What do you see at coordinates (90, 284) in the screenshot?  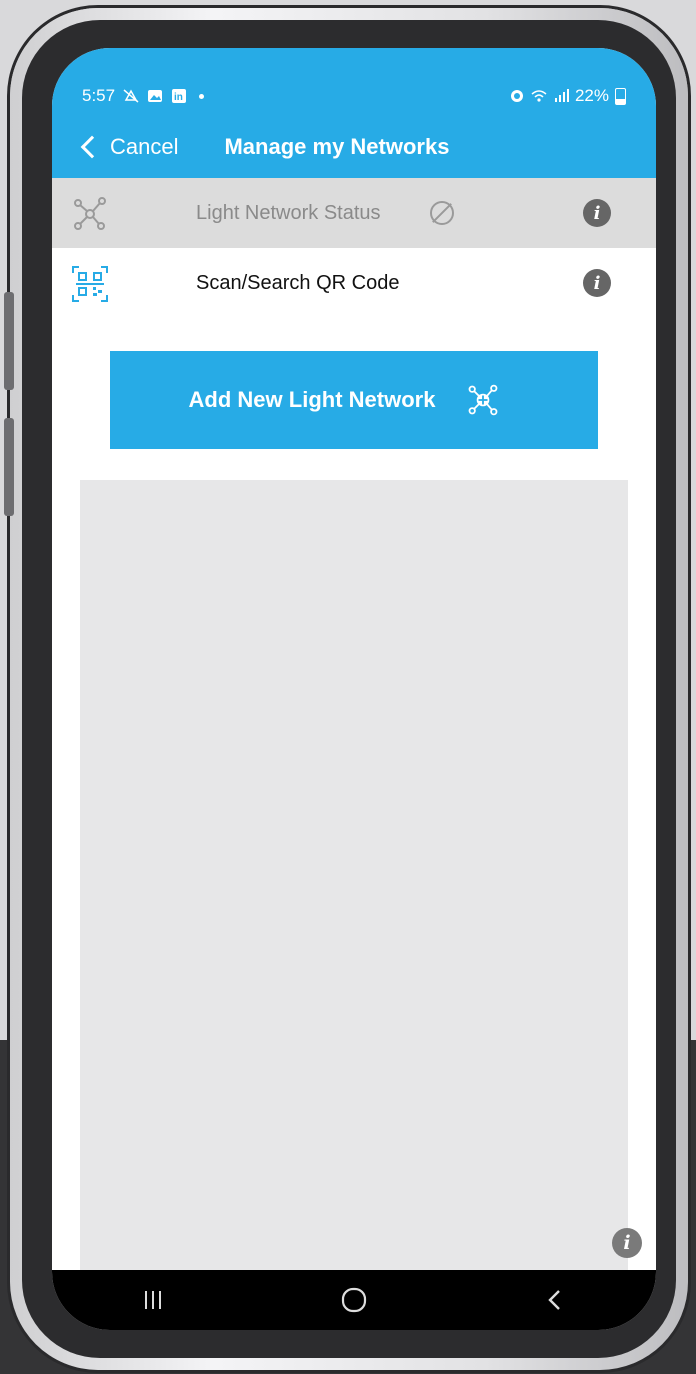 I see `qr-code-icon` at bounding box center [90, 284].